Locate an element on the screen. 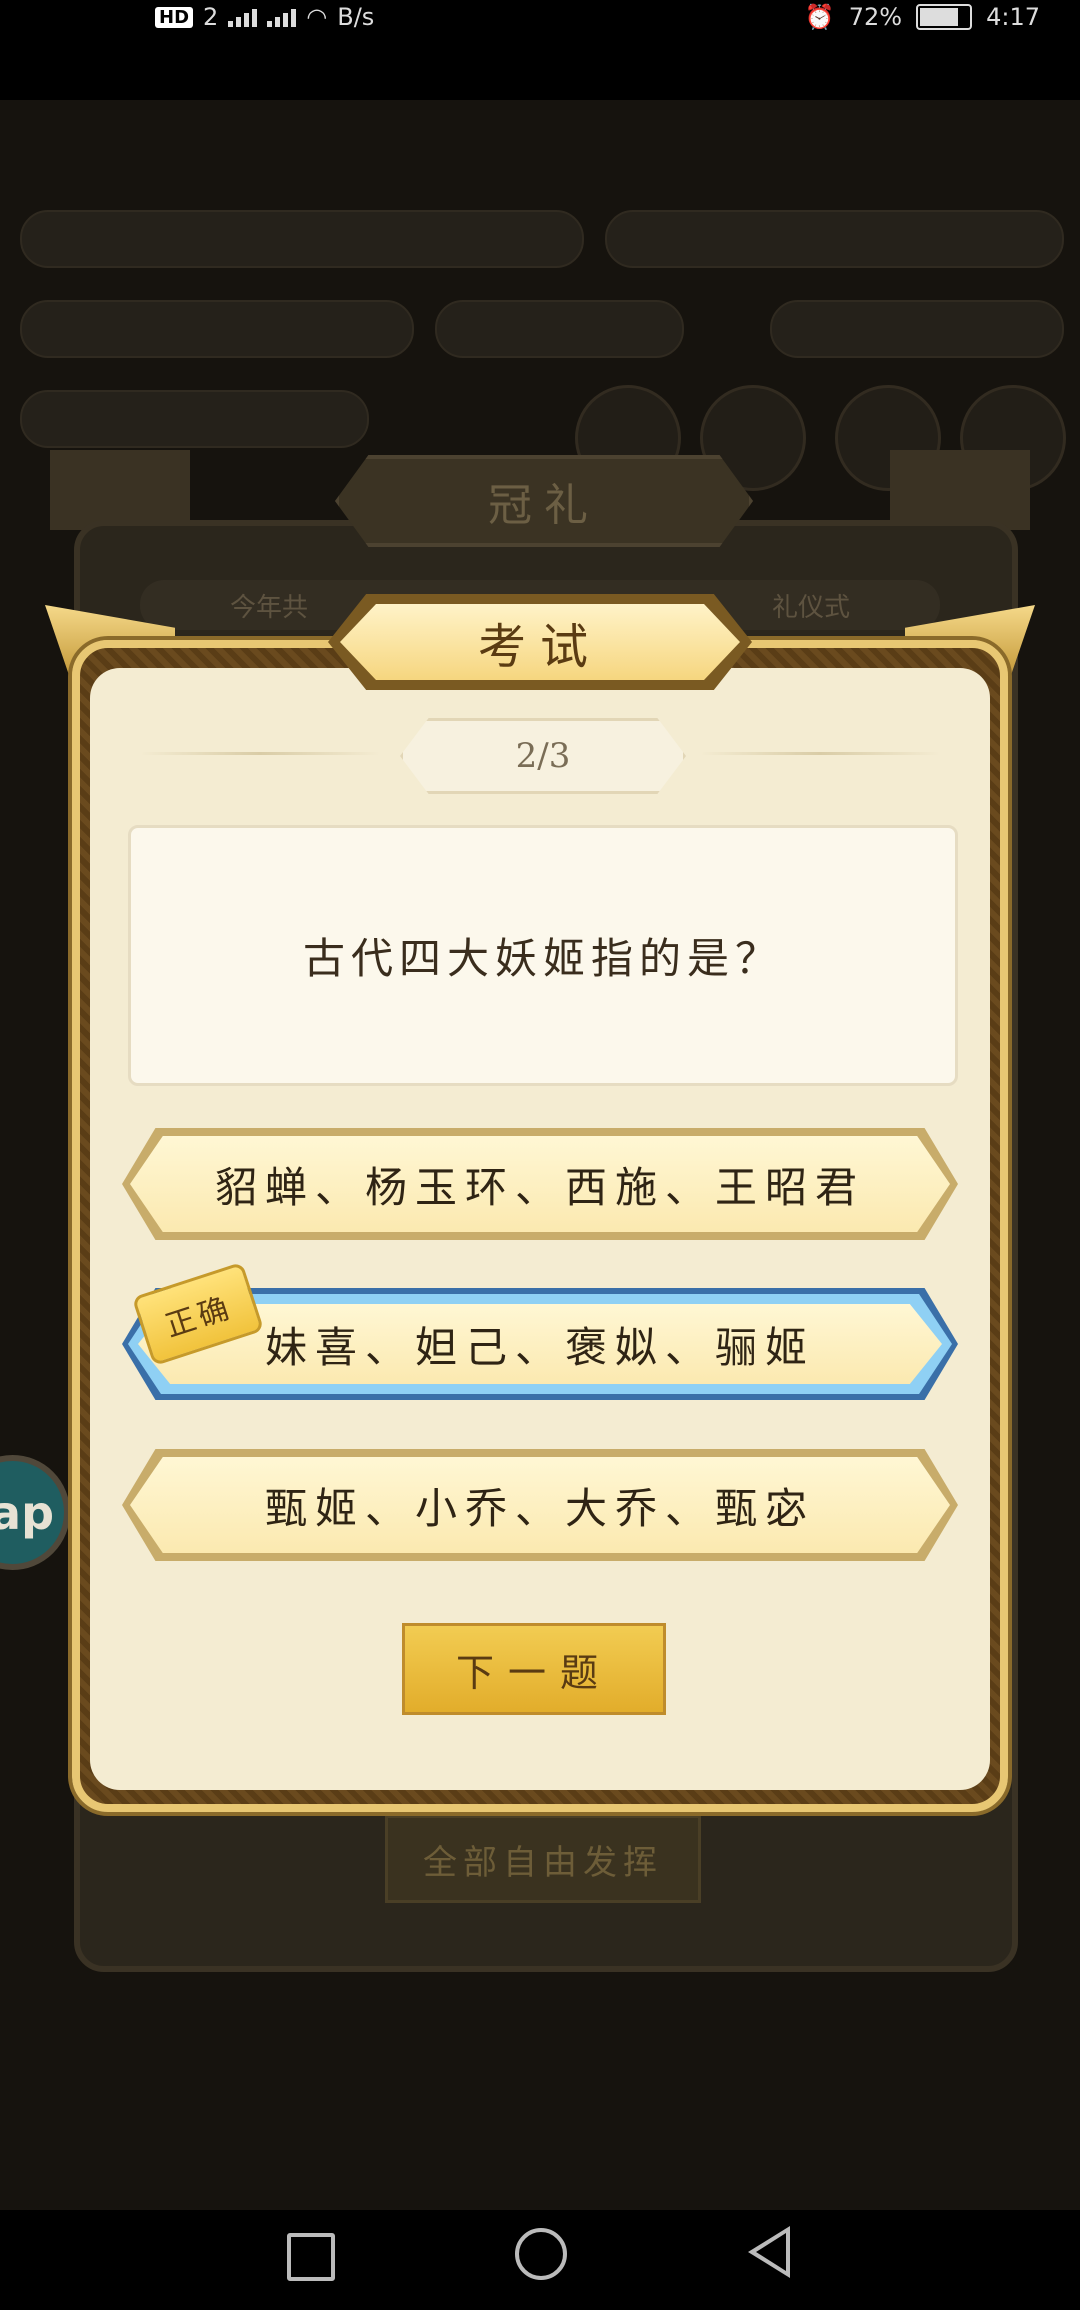 The height and width of the screenshot is (2310, 1080). status-bar: HD 2 ◠ B/s ⏰ 72% 4:17 is located at coordinates (540, 50).